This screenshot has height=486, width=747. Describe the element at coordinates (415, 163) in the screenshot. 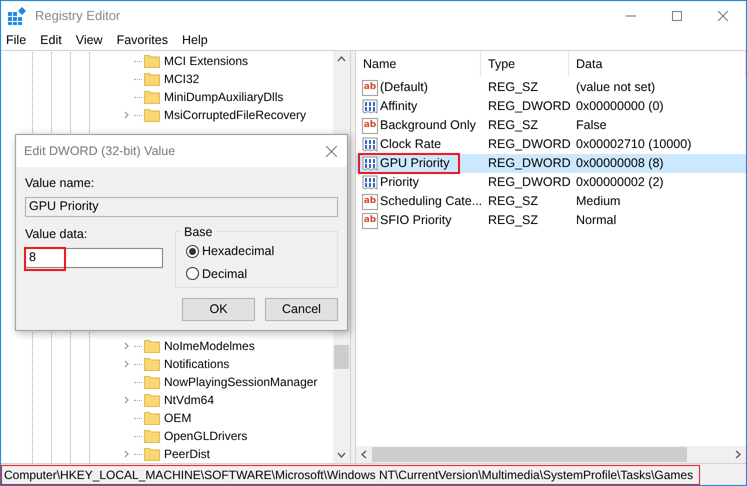

I see `value-name: GPU Priority` at that location.